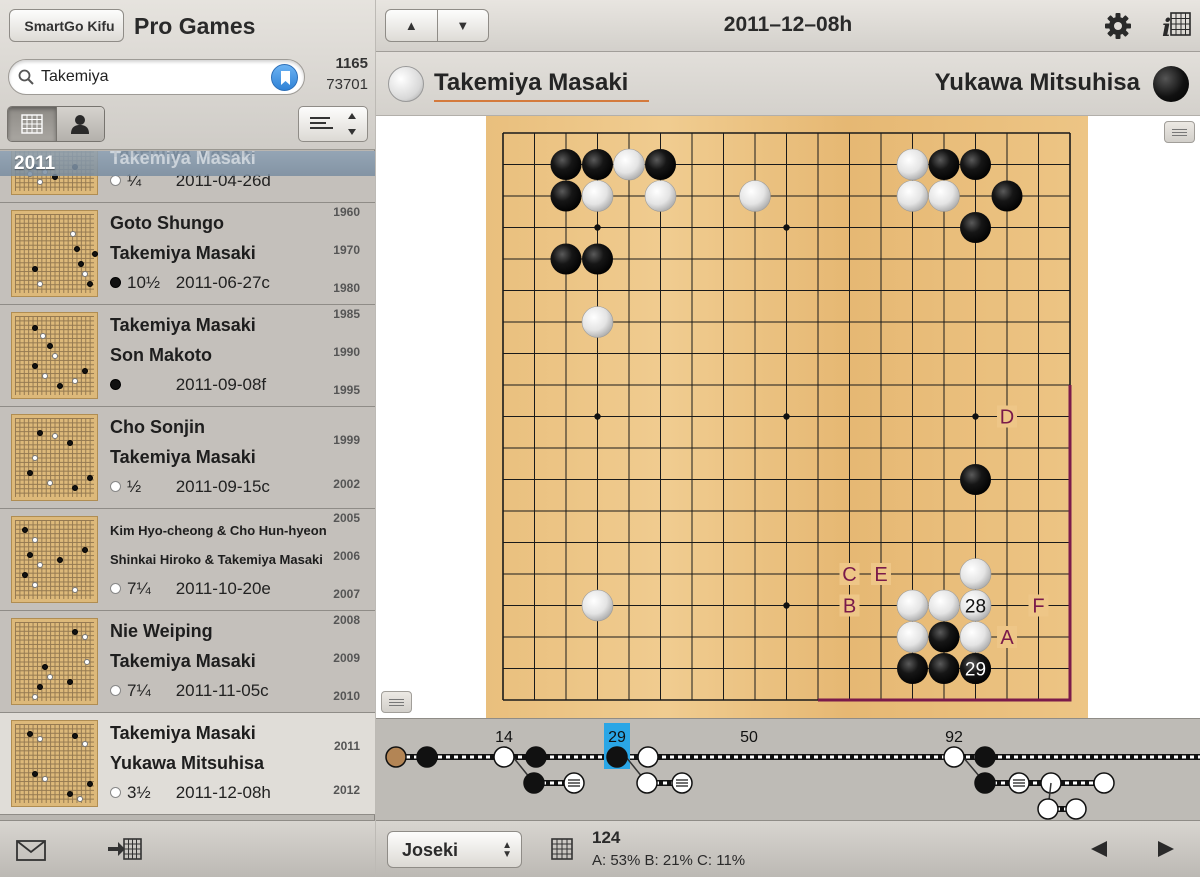 The height and width of the screenshot is (877, 1200). What do you see at coordinates (346, 556) in the screenshot?
I see `year-index-label: 2006` at bounding box center [346, 556].